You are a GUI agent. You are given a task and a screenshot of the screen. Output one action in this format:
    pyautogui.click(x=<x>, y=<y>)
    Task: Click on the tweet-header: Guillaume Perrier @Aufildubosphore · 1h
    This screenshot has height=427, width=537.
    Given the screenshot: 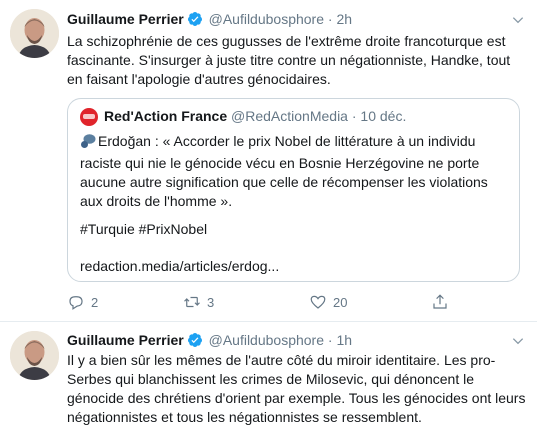 What is the action you would take?
    pyautogui.click(x=209, y=341)
    